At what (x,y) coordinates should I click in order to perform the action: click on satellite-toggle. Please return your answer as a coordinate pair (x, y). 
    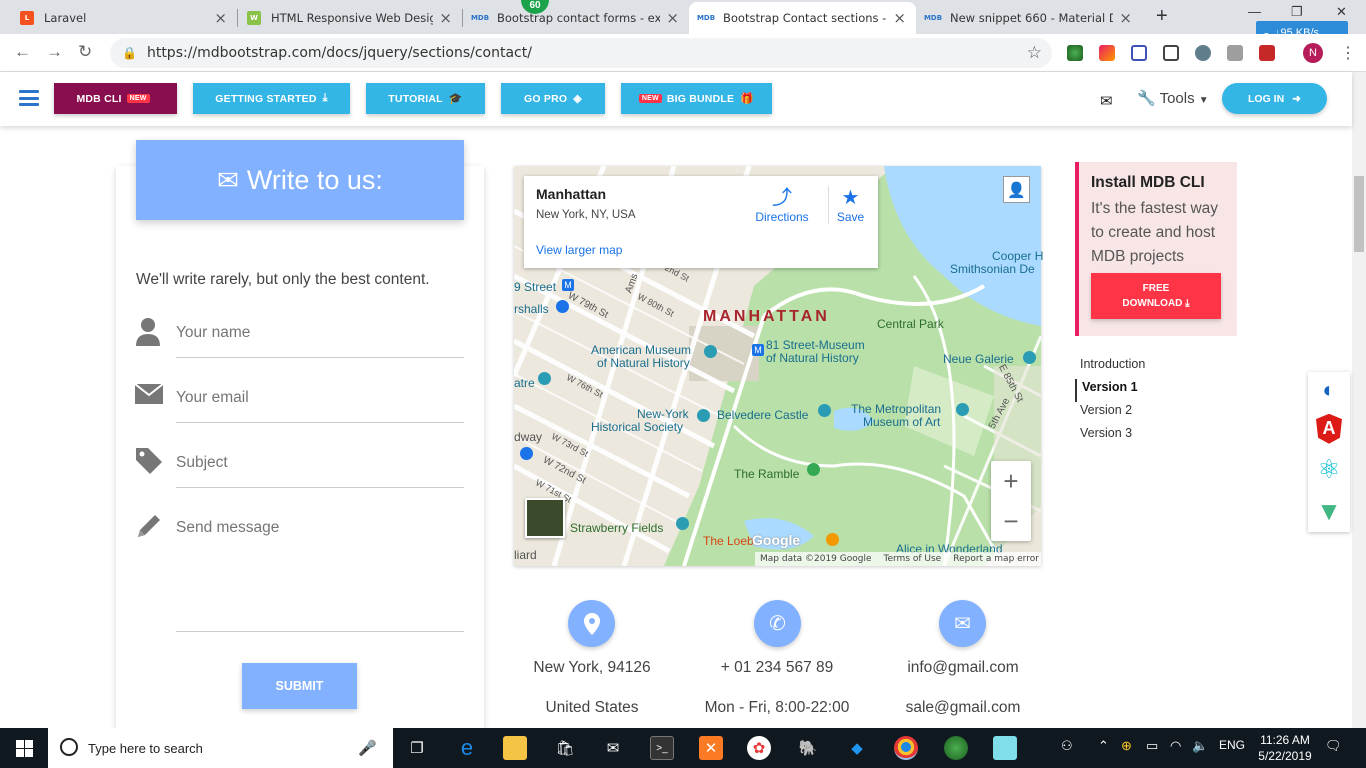
    Looking at the image, I should click on (545, 518).